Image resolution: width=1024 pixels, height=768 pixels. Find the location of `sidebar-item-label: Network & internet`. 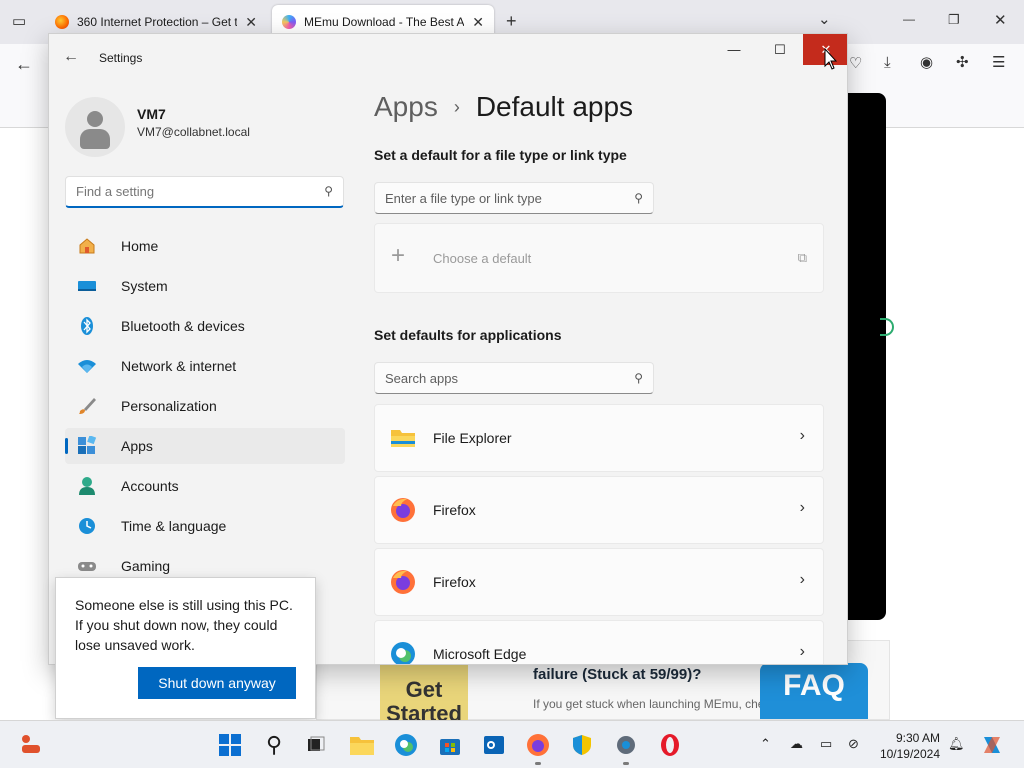

sidebar-item-label: Network & internet is located at coordinates (179, 366).